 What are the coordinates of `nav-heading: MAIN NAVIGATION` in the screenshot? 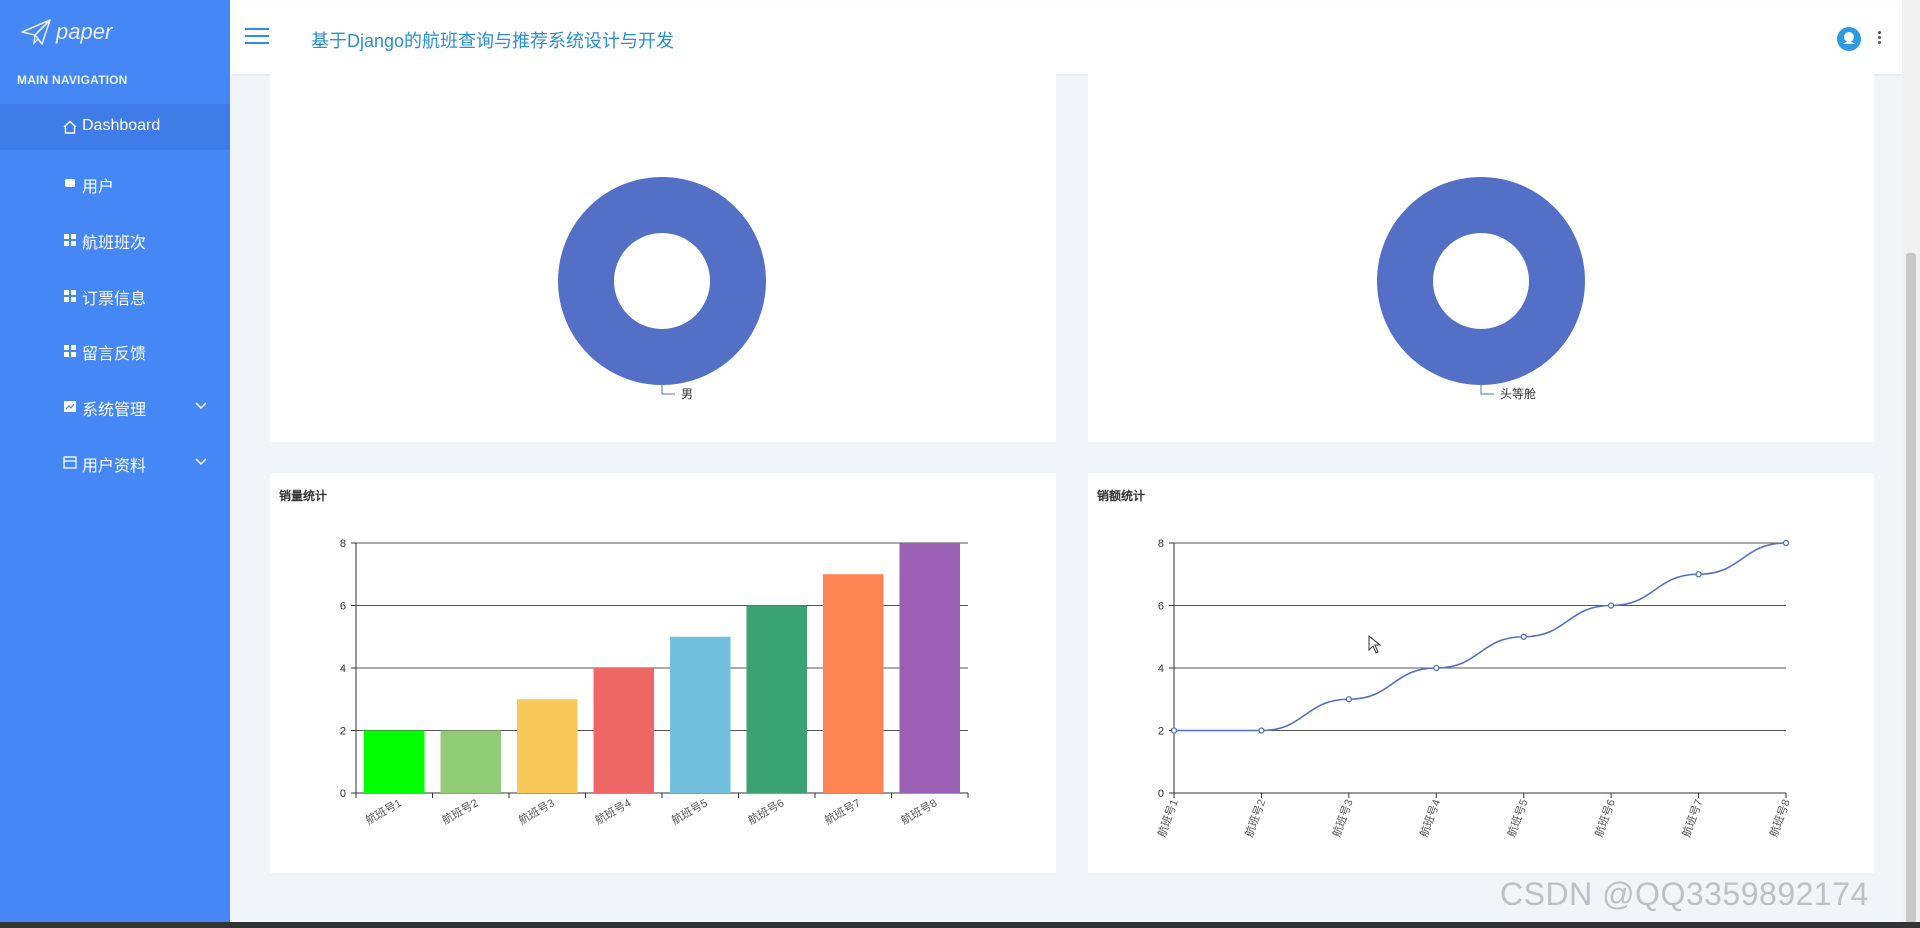 It's located at (72, 80).